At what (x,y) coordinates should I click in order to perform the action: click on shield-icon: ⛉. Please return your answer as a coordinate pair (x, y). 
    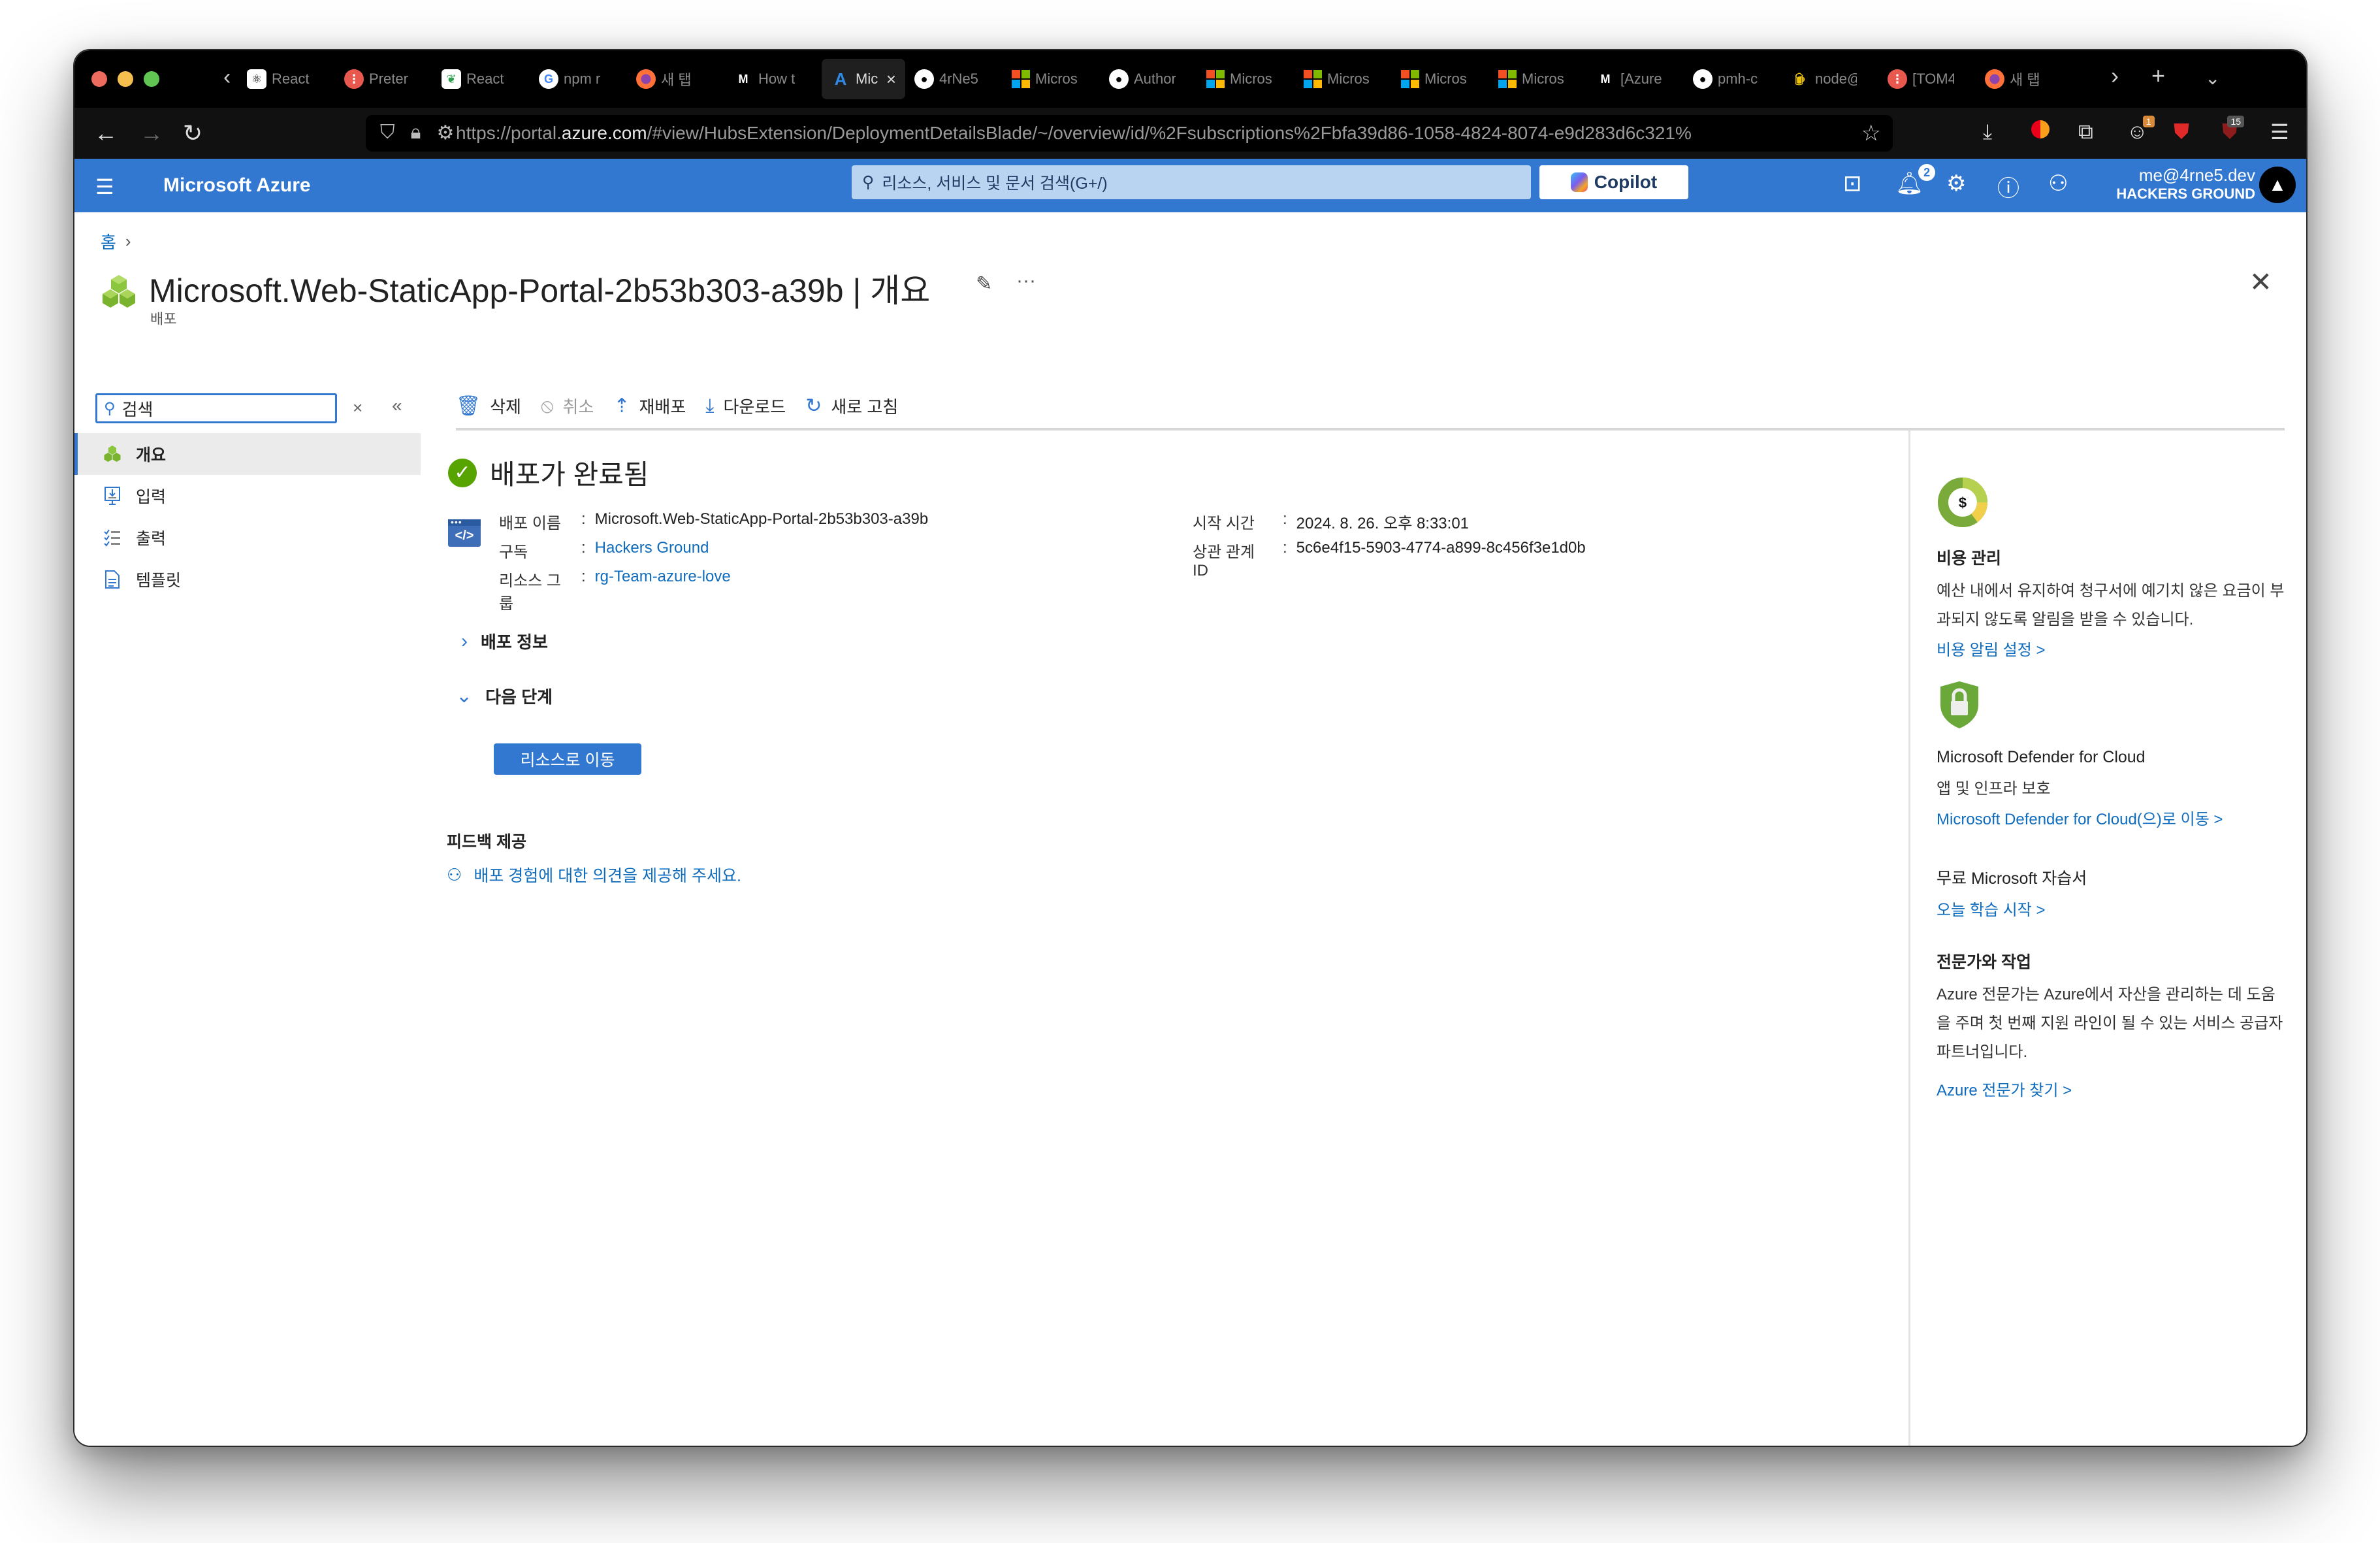
    Looking at the image, I should click on (387, 133).